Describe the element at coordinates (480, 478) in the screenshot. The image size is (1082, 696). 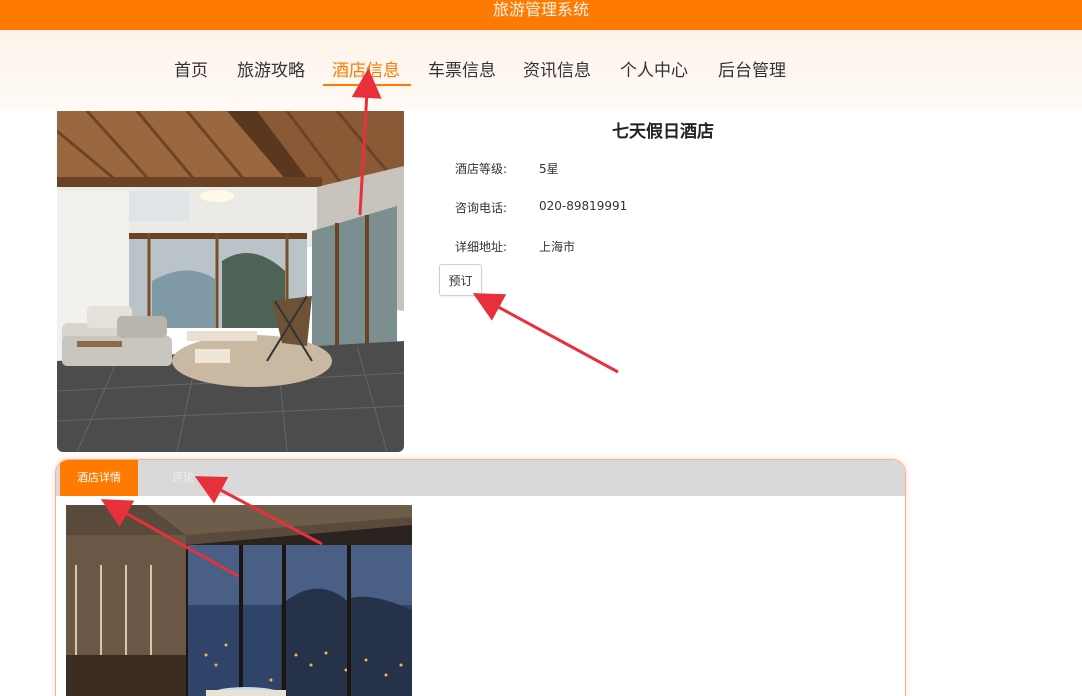
I see `tab-bar: 酒店详情 评论` at that location.